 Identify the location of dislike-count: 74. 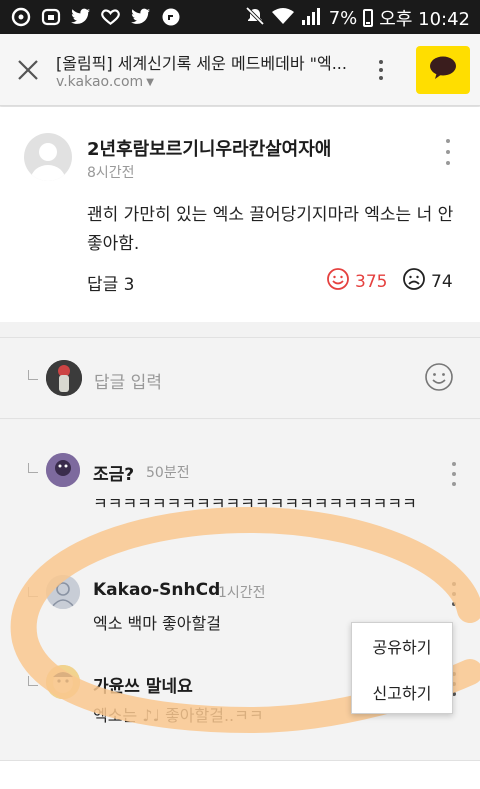
(442, 281).